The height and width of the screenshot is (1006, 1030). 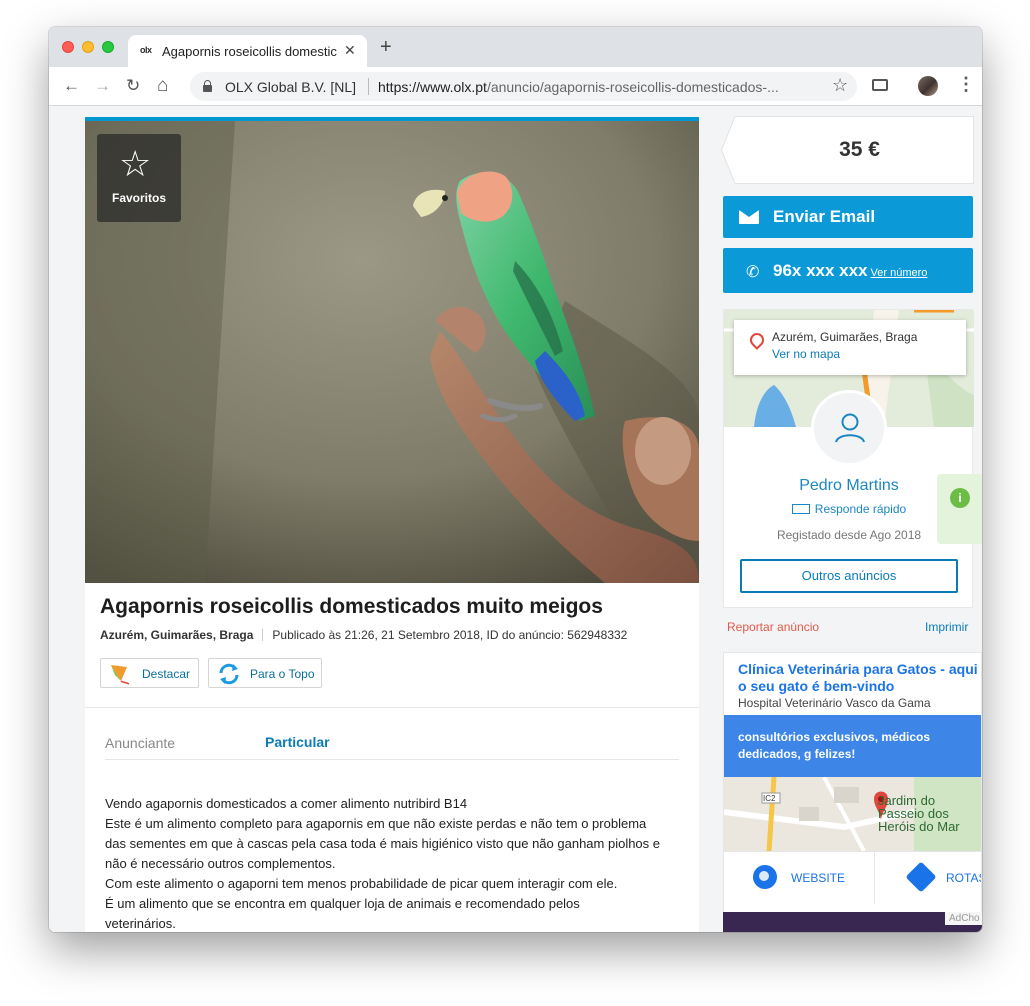 What do you see at coordinates (350, 50) in the screenshot?
I see `tab-close-icon: ✕` at bounding box center [350, 50].